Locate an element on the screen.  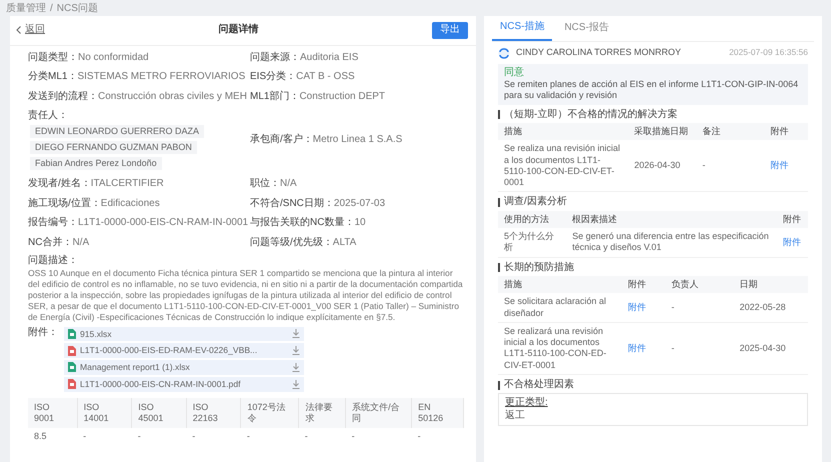
column-header: ISO 22163 is located at coordinates (213, 413).